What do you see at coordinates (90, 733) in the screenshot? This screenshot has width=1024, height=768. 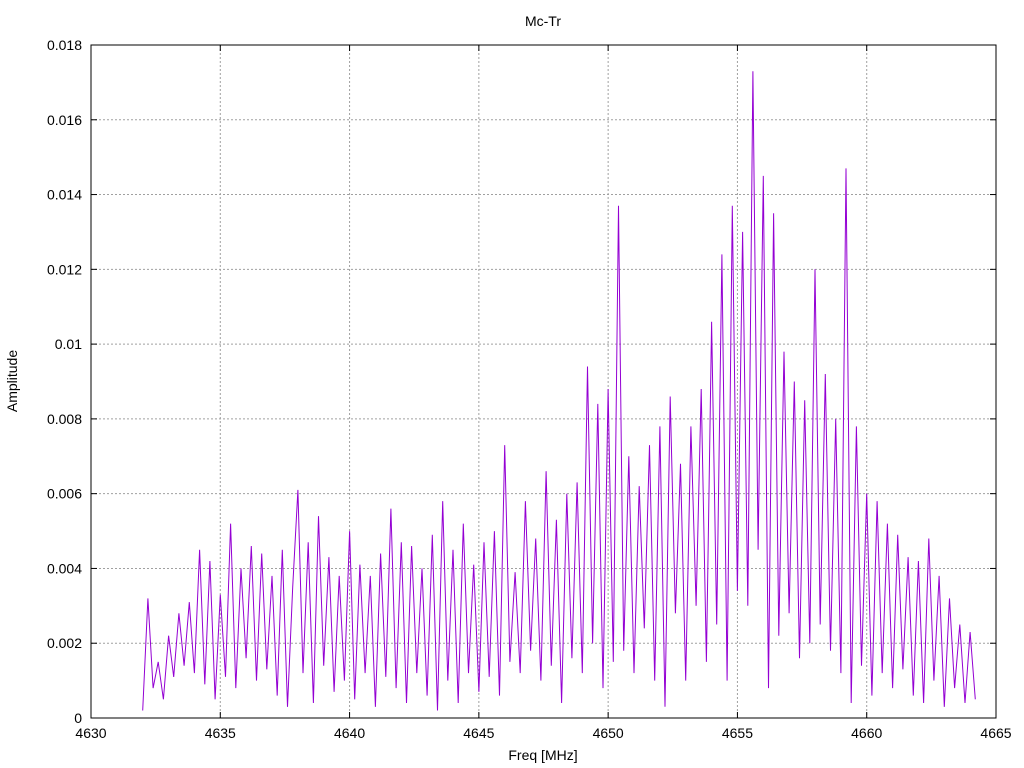 I see `x-tick-label: 4630` at bounding box center [90, 733].